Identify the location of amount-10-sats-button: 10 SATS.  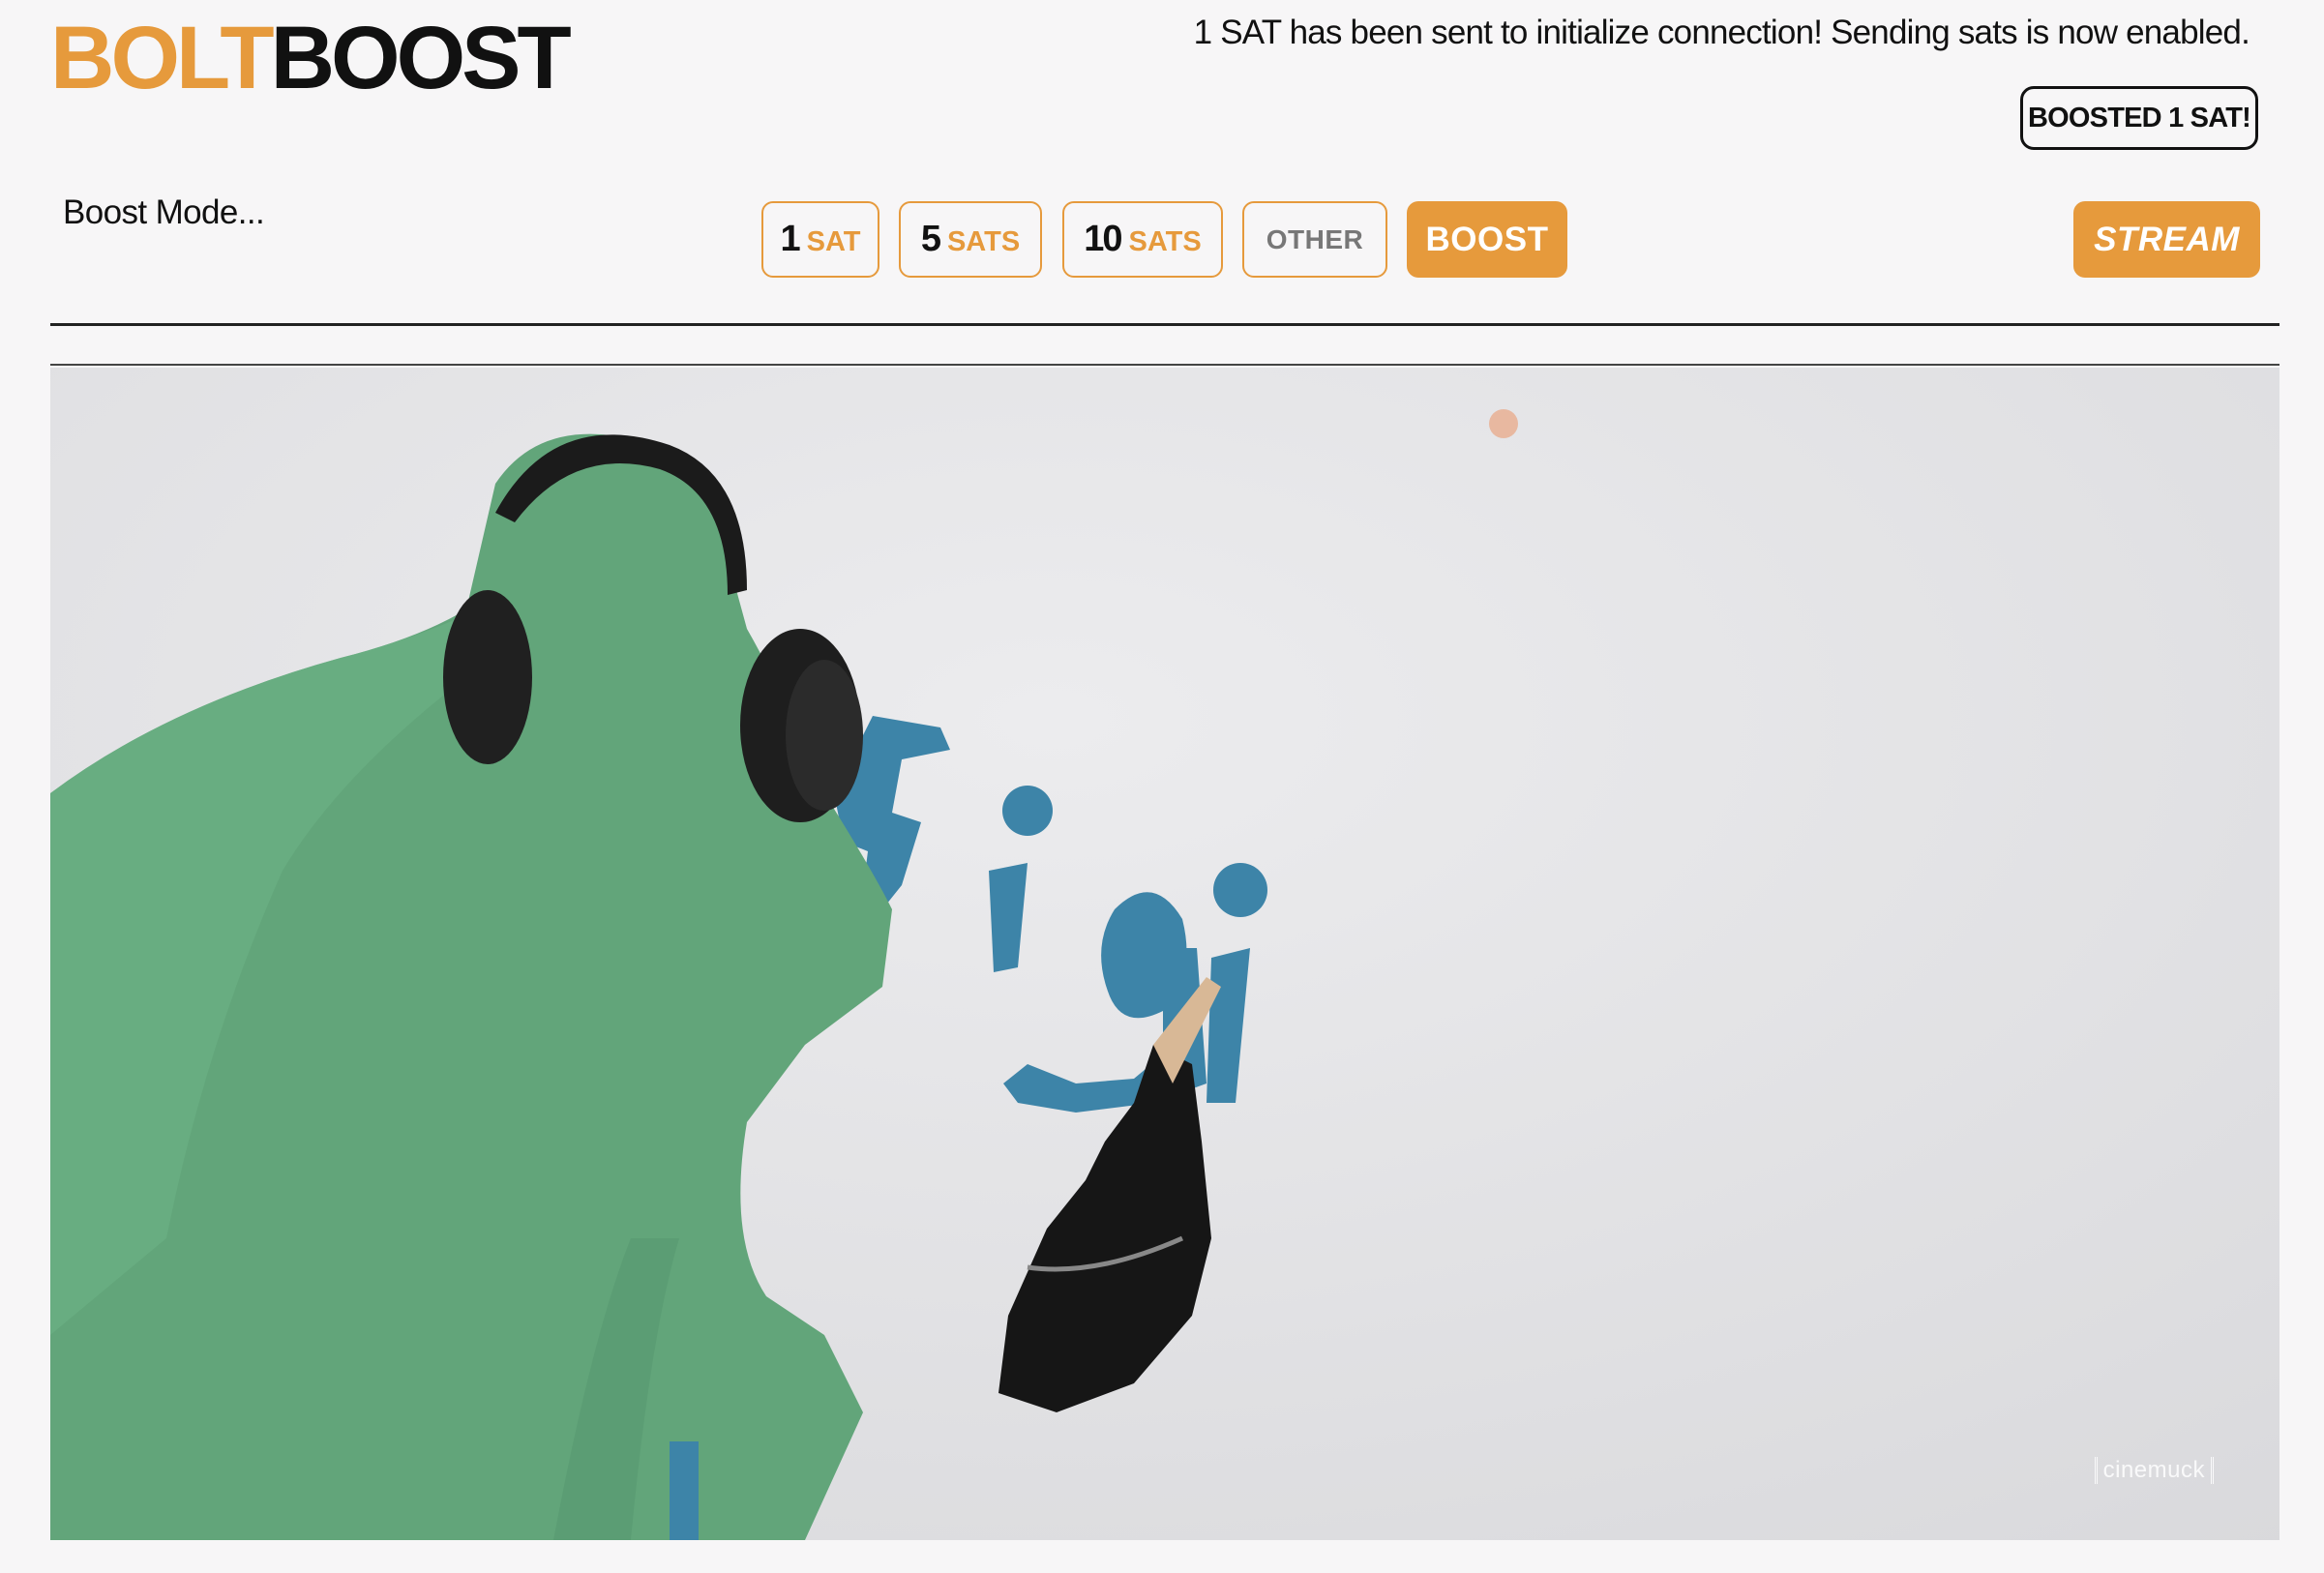
(1143, 239).